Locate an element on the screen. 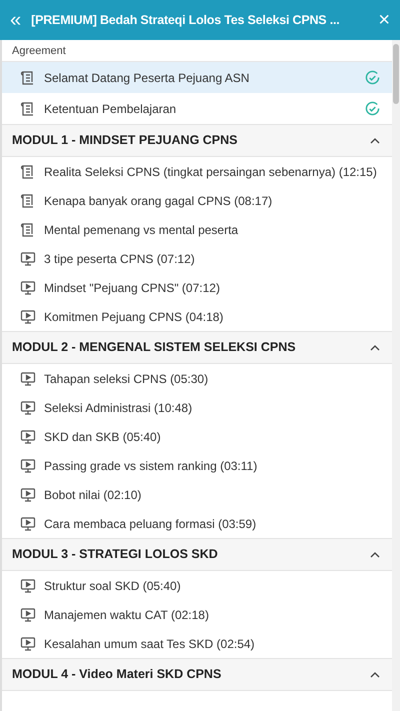 This screenshot has width=400, height=711. lesson-item: Mindset "Pejuang CPNS" (07:12) is located at coordinates (197, 287).